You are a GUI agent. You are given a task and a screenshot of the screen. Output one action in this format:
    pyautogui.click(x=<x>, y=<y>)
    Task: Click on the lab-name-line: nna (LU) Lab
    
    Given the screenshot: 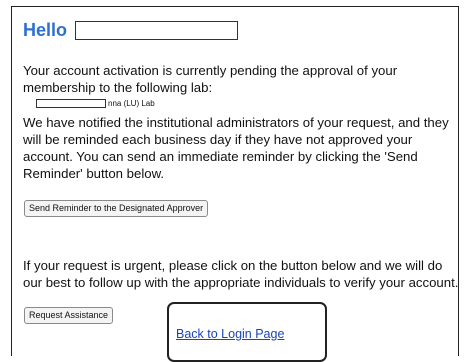 What is the action you would take?
    pyautogui.click(x=95, y=103)
    